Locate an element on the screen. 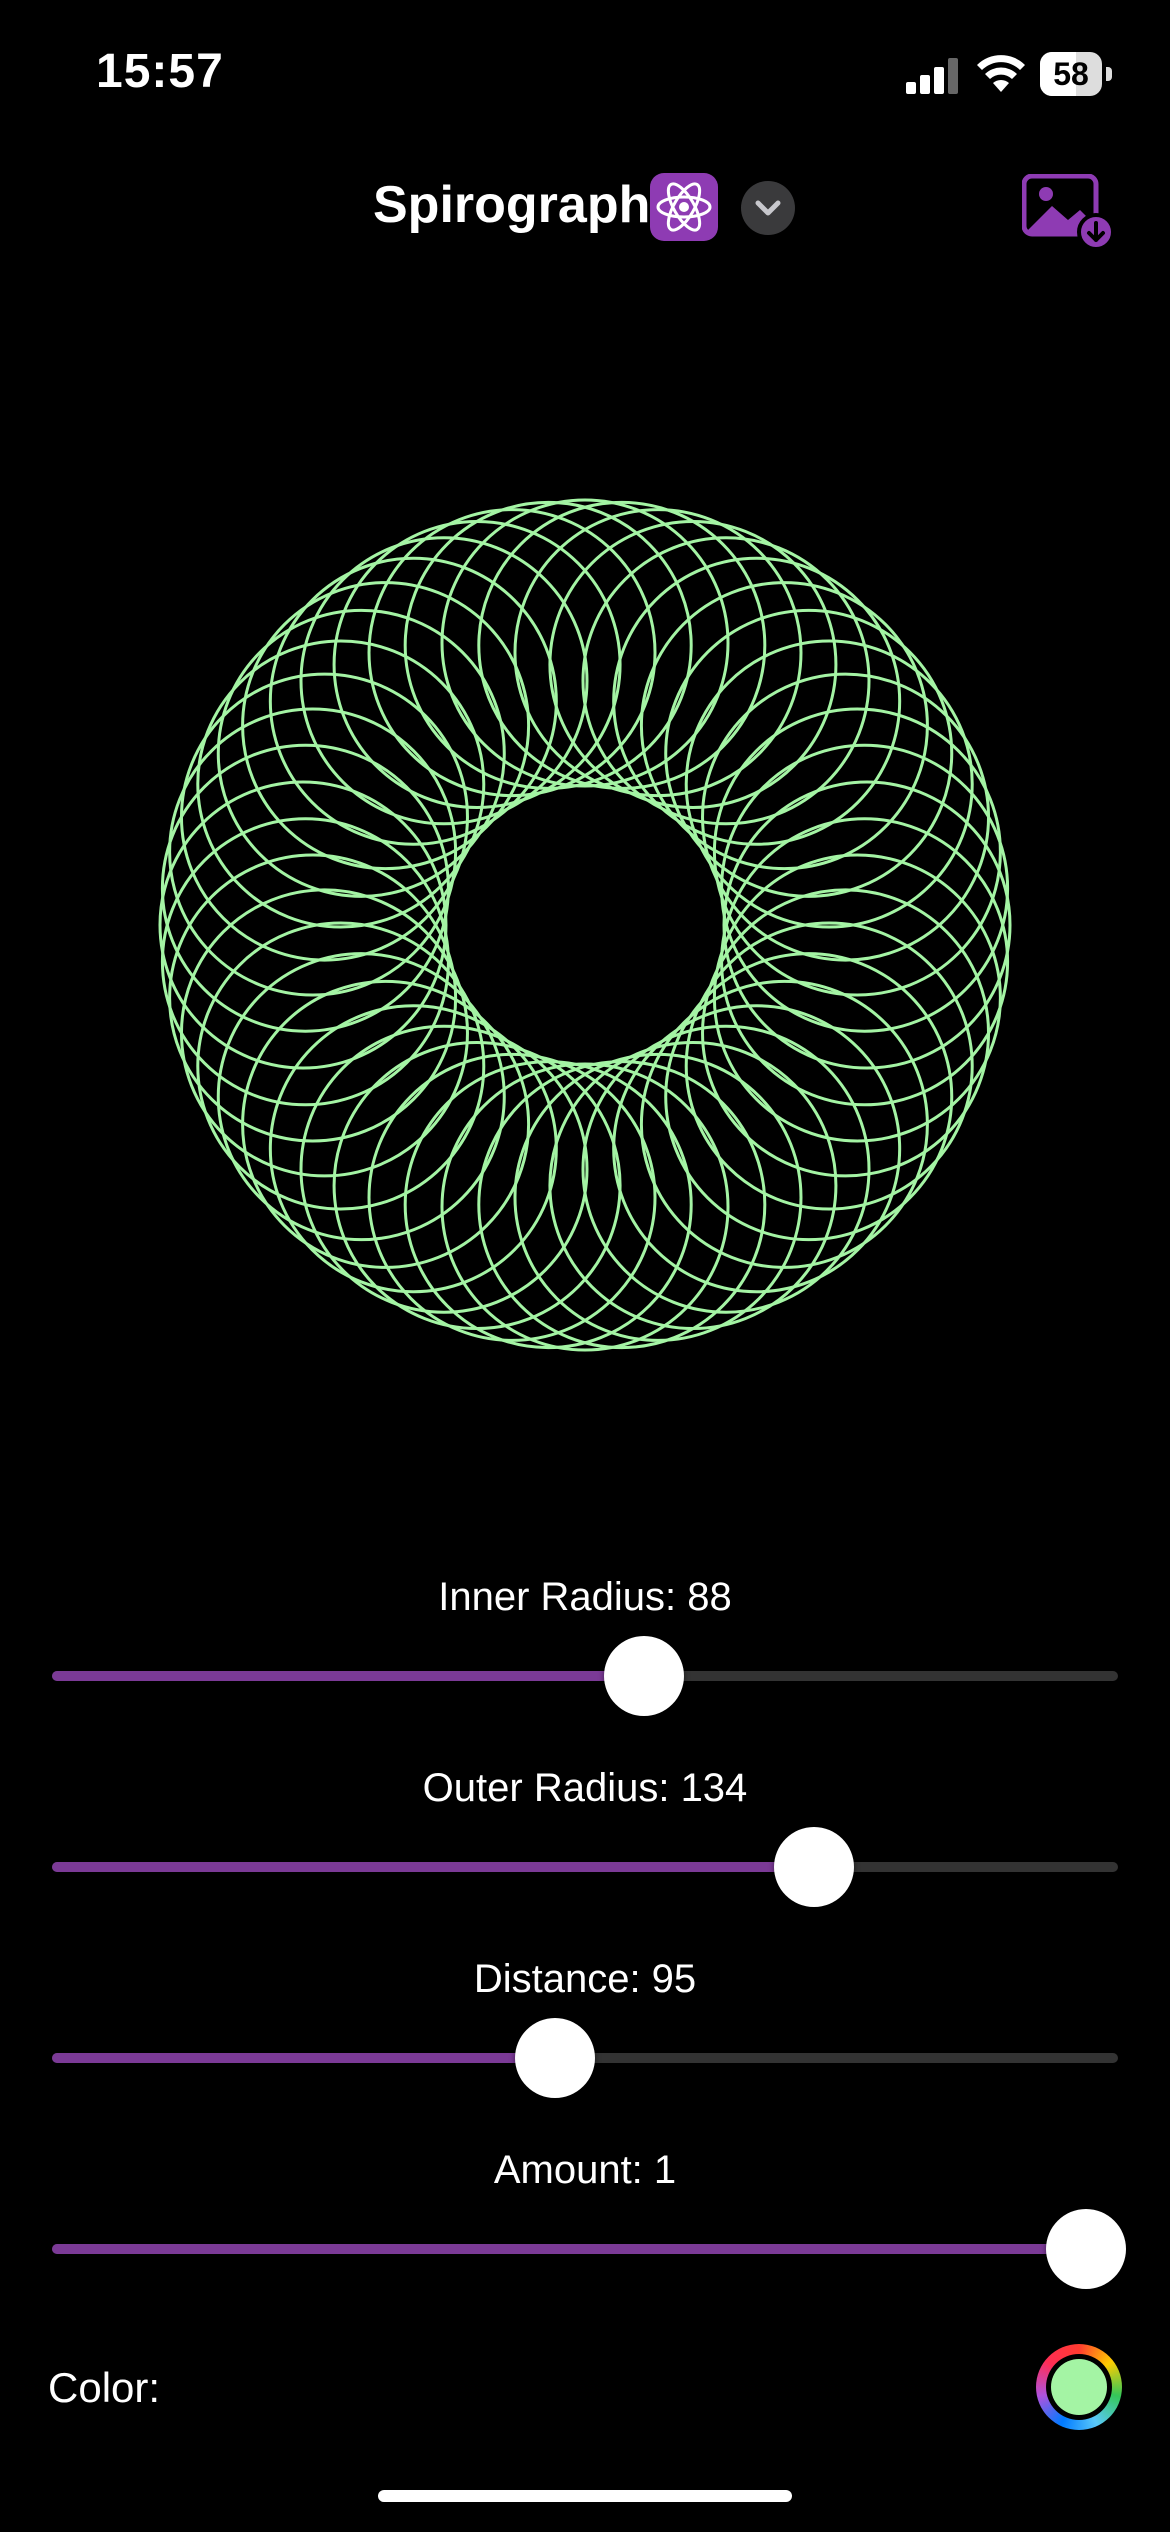  page-title: Spirograph is located at coordinates (511, 205).